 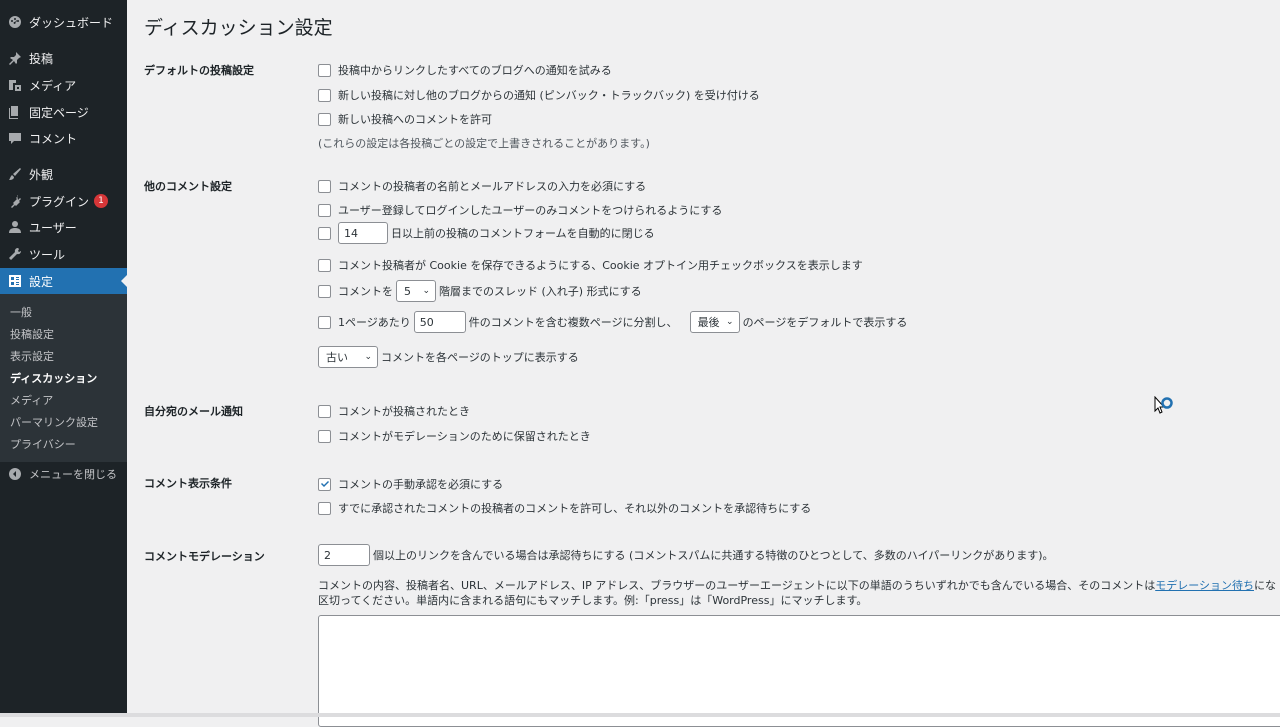 What do you see at coordinates (363, 233) in the screenshot?
I see `close-days-input: 14` at bounding box center [363, 233].